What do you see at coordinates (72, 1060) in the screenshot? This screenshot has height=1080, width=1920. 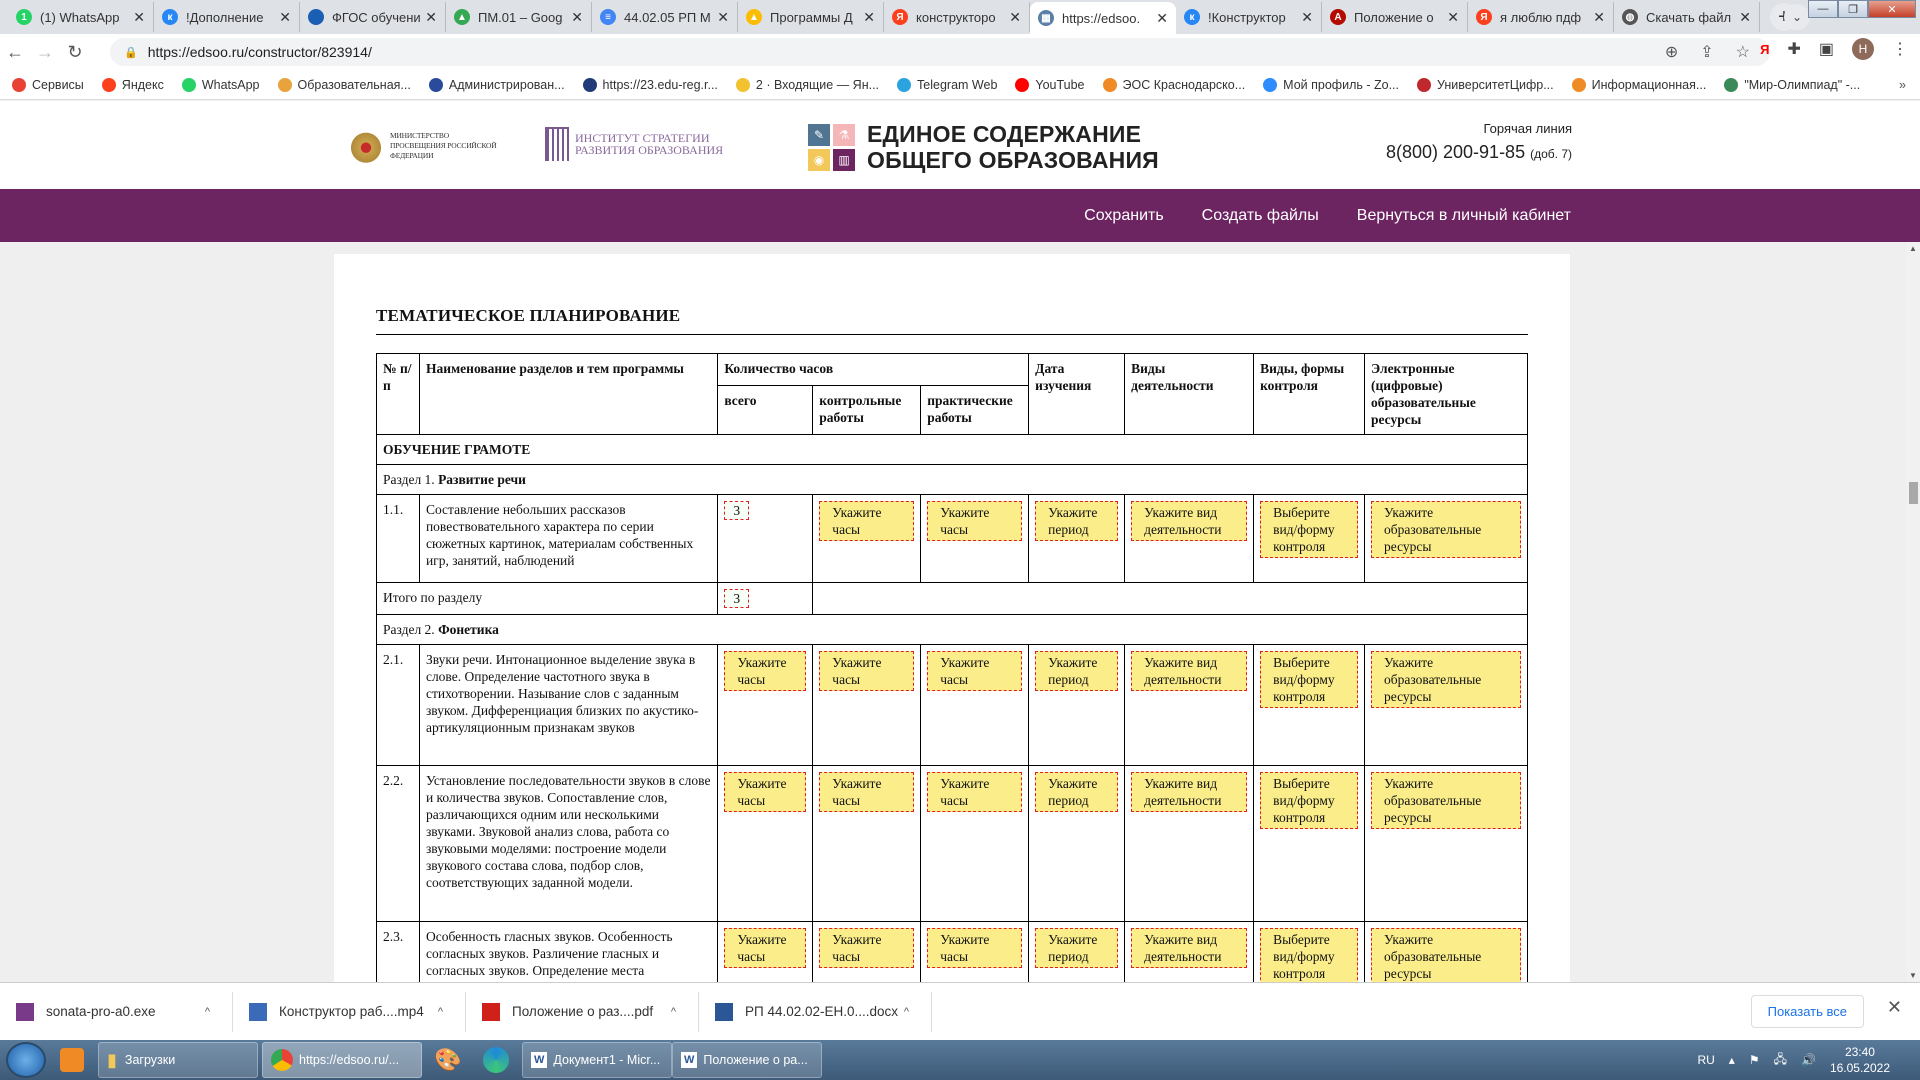 I see `media-player-icon` at bounding box center [72, 1060].